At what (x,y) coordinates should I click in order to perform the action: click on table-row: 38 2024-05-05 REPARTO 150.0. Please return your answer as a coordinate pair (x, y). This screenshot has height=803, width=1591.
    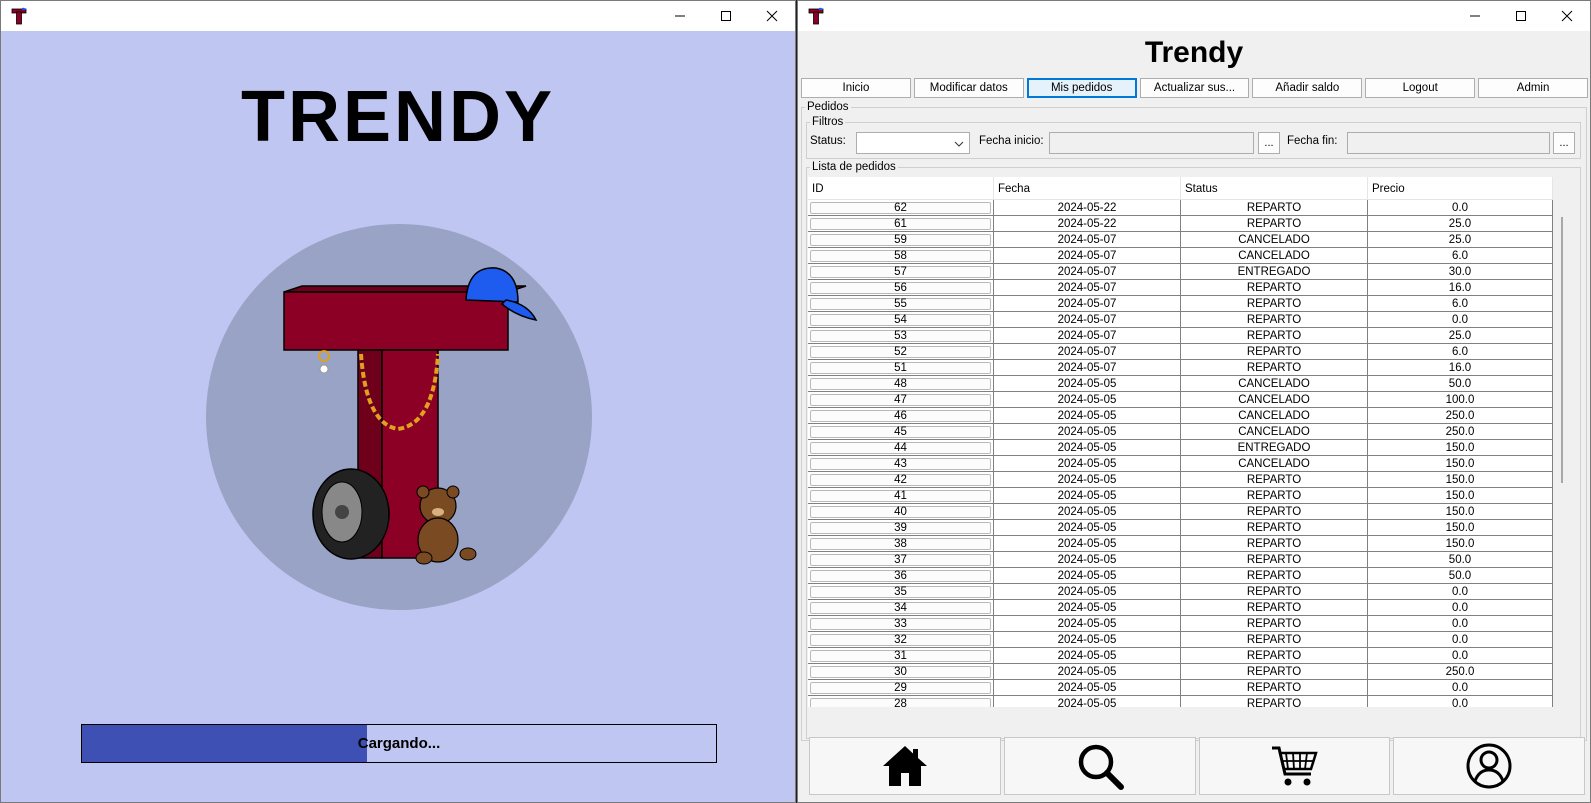
    Looking at the image, I should click on (1180, 544).